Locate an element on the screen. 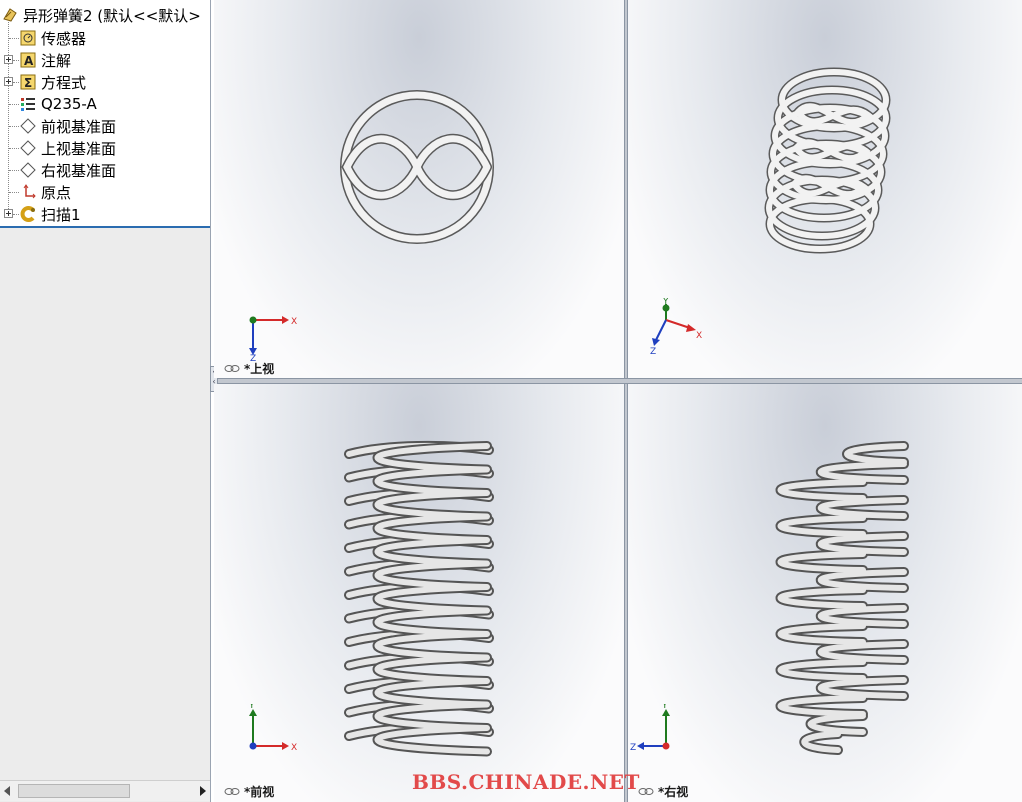  axis-triad-iso: Y X Z is located at coordinates (676, 327).